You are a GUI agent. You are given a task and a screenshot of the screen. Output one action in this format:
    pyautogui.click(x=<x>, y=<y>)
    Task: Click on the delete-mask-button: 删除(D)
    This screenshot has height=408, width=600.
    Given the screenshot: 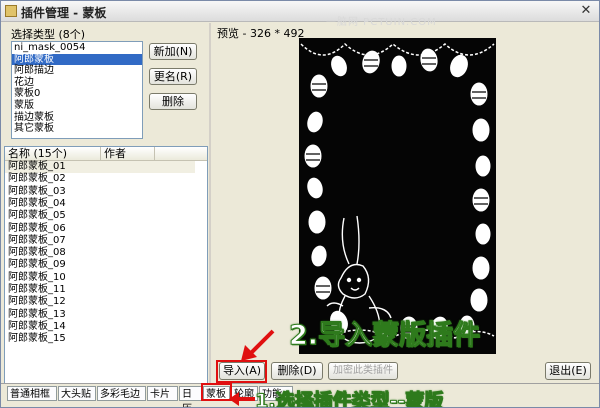 What is the action you would take?
    pyautogui.click(x=297, y=371)
    